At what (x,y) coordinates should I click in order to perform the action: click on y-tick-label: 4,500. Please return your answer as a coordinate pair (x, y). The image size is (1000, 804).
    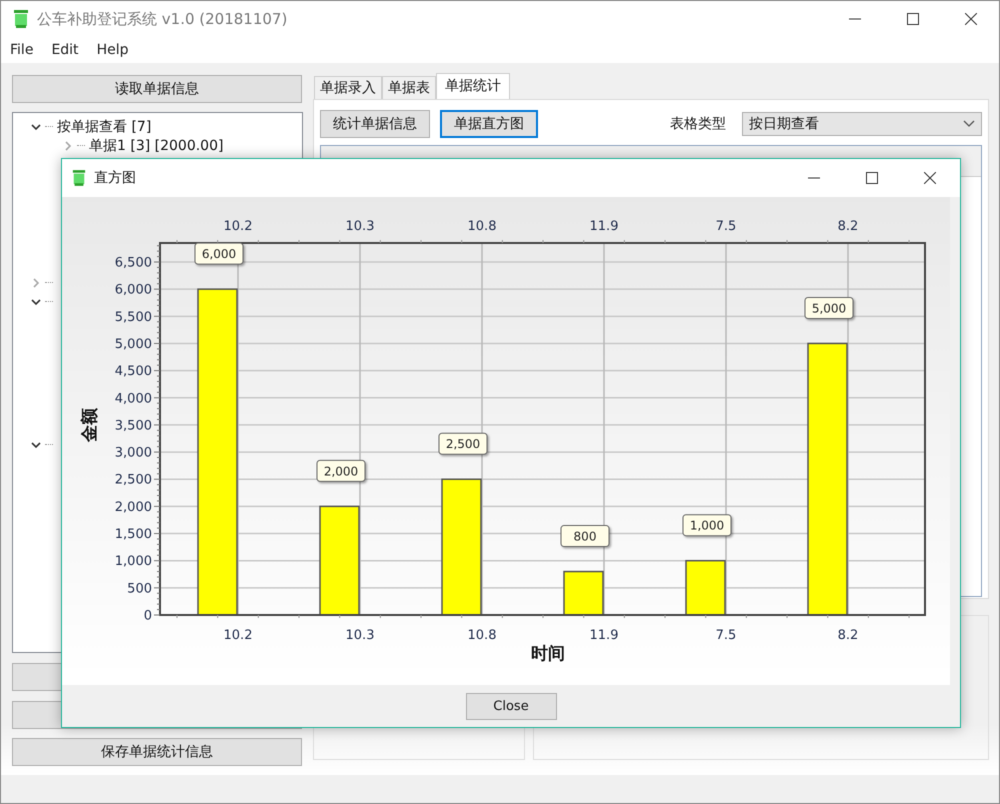
    Looking at the image, I should click on (133, 372).